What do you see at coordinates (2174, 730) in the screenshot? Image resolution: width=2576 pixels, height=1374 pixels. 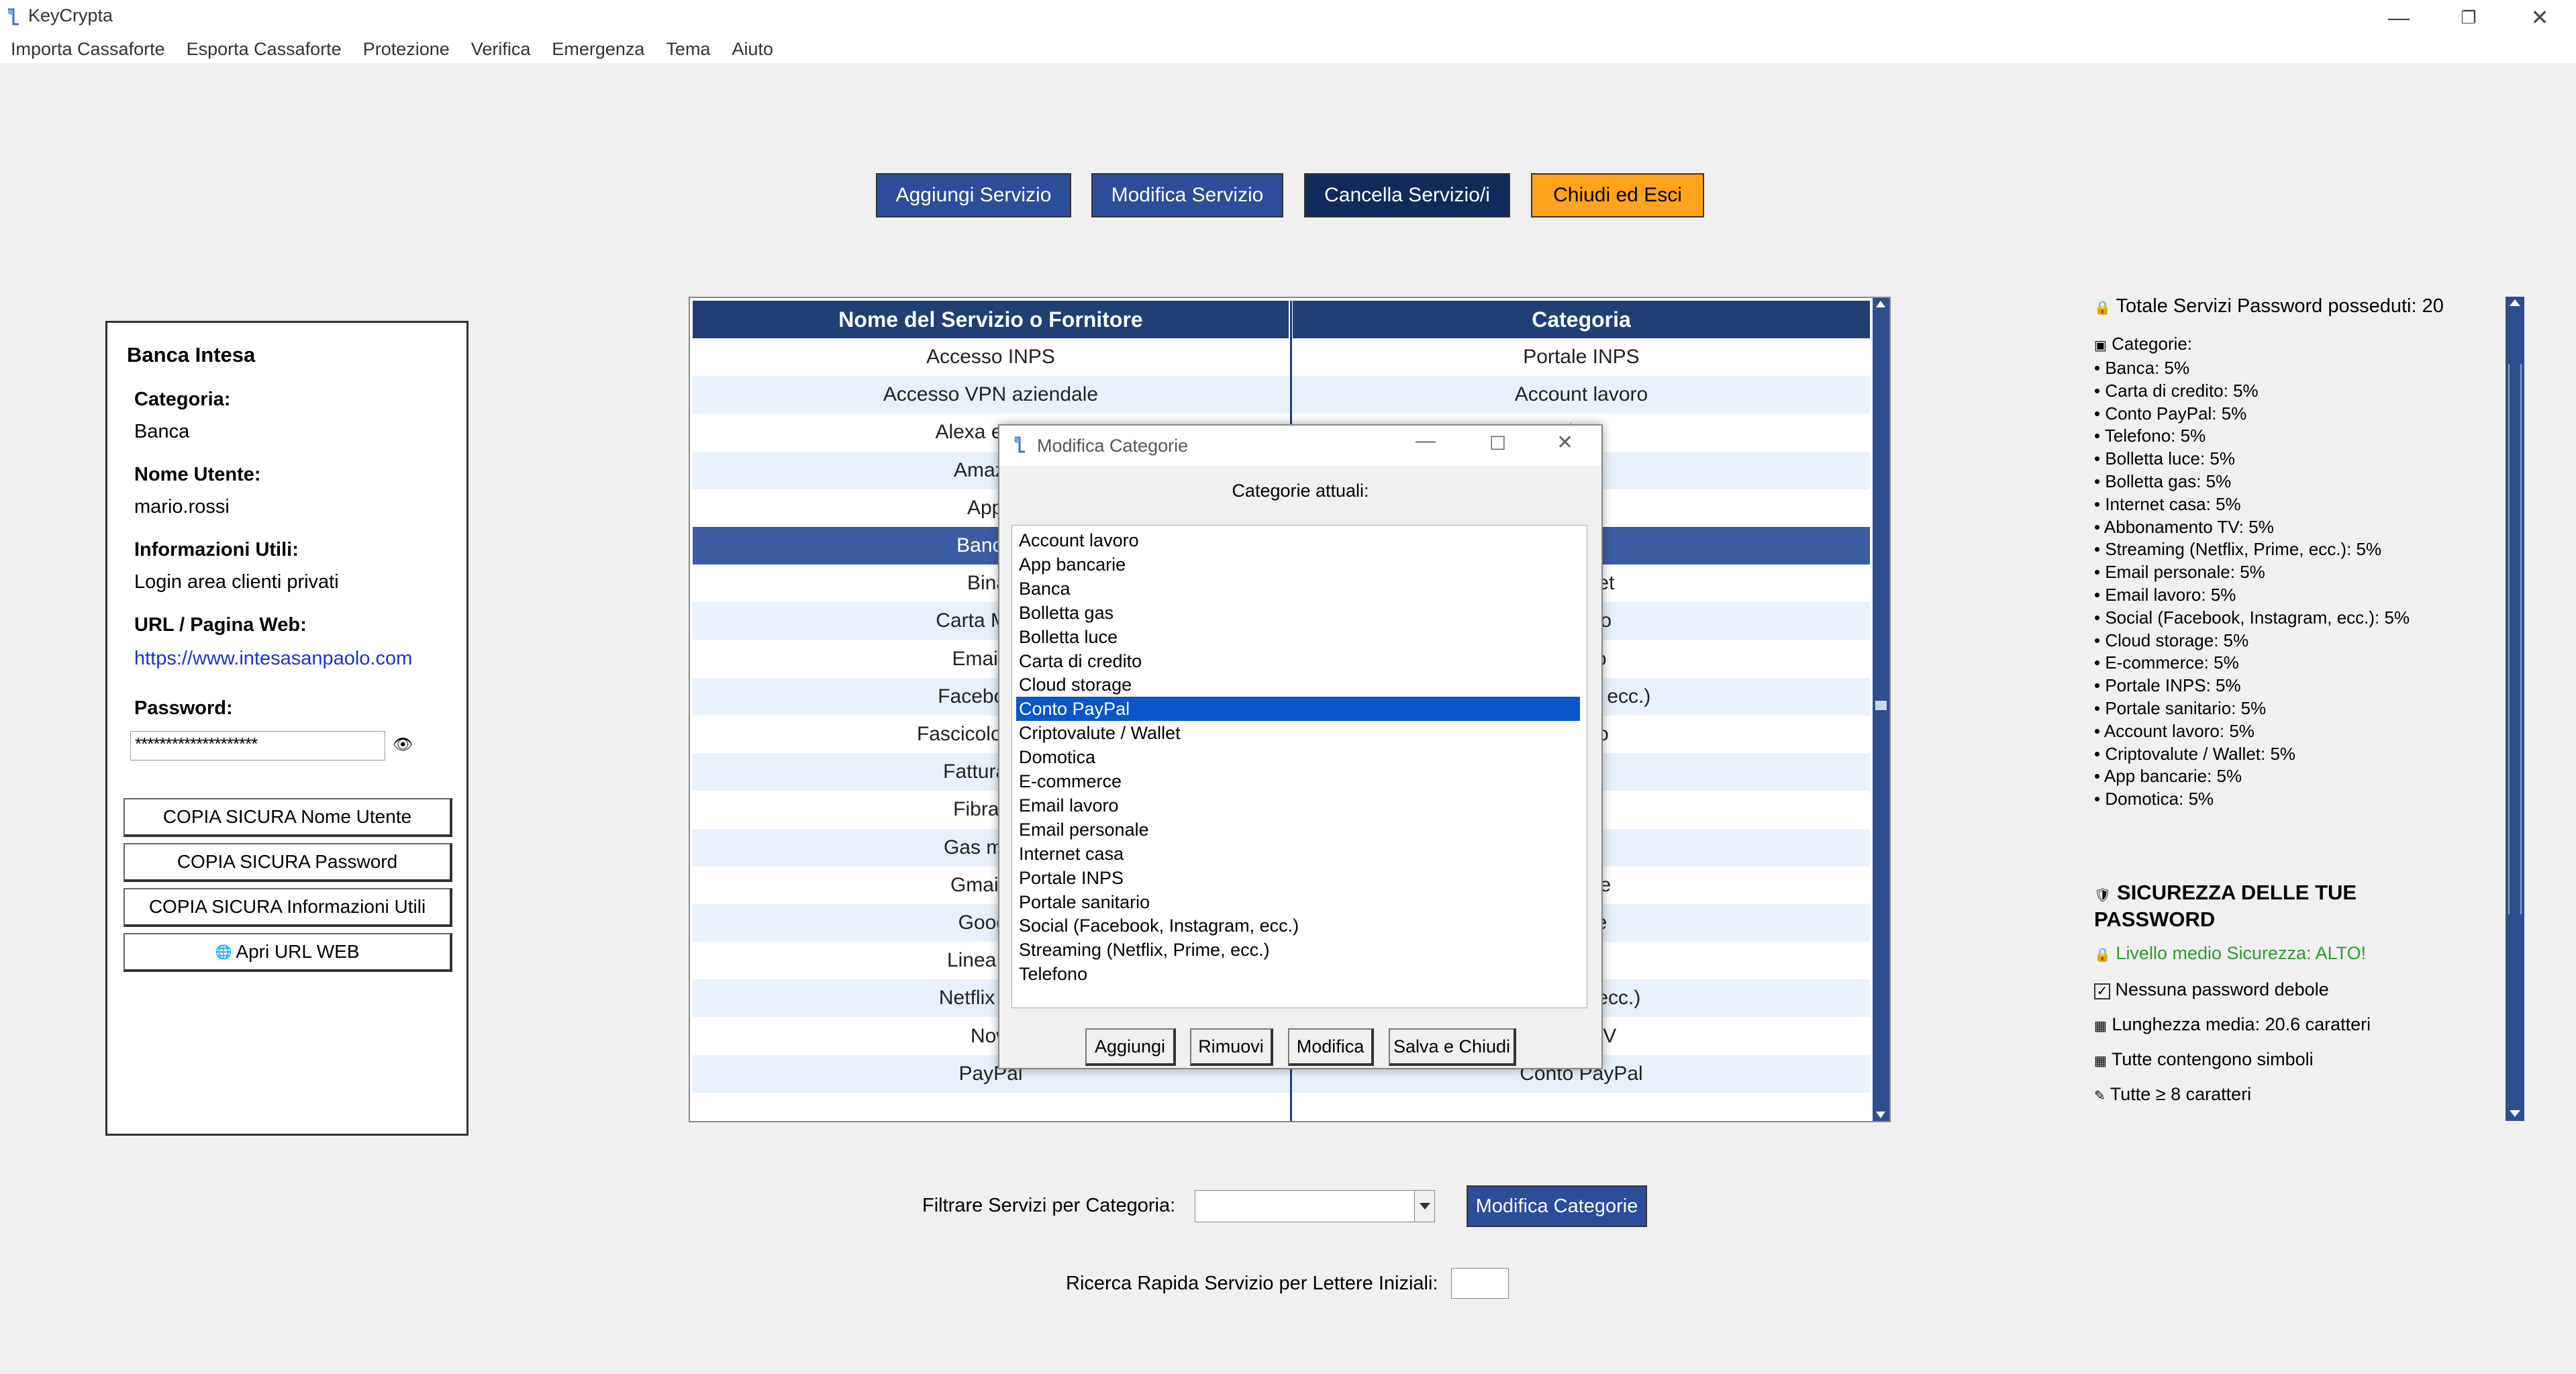 I see `category-stat: • Account lavoro: 5%` at bounding box center [2174, 730].